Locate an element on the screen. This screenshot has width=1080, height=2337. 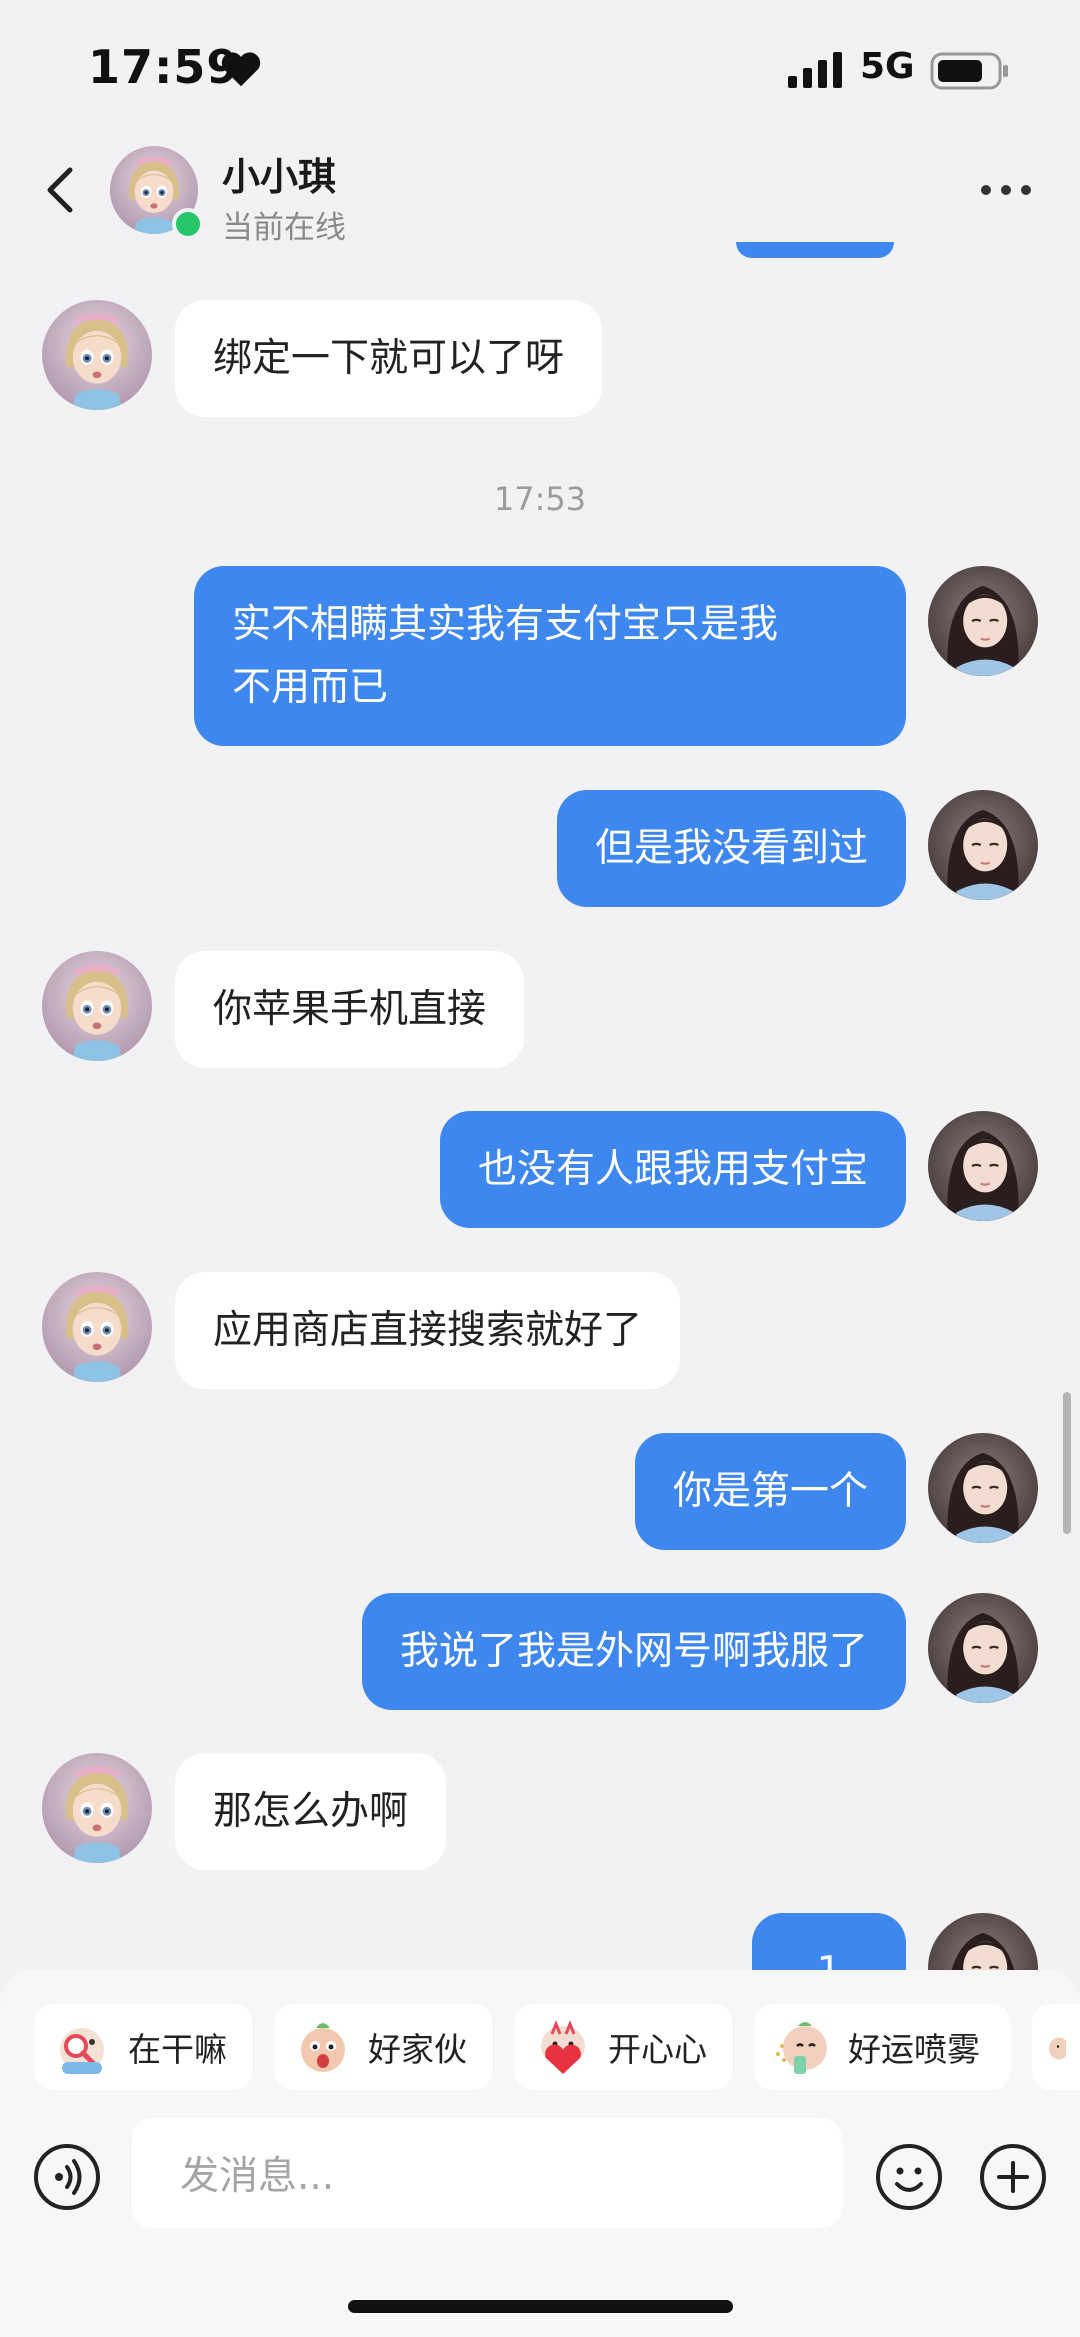
outgoing-message: 也没有人跟我用支付宝 is located at coordinates (672, 1169).